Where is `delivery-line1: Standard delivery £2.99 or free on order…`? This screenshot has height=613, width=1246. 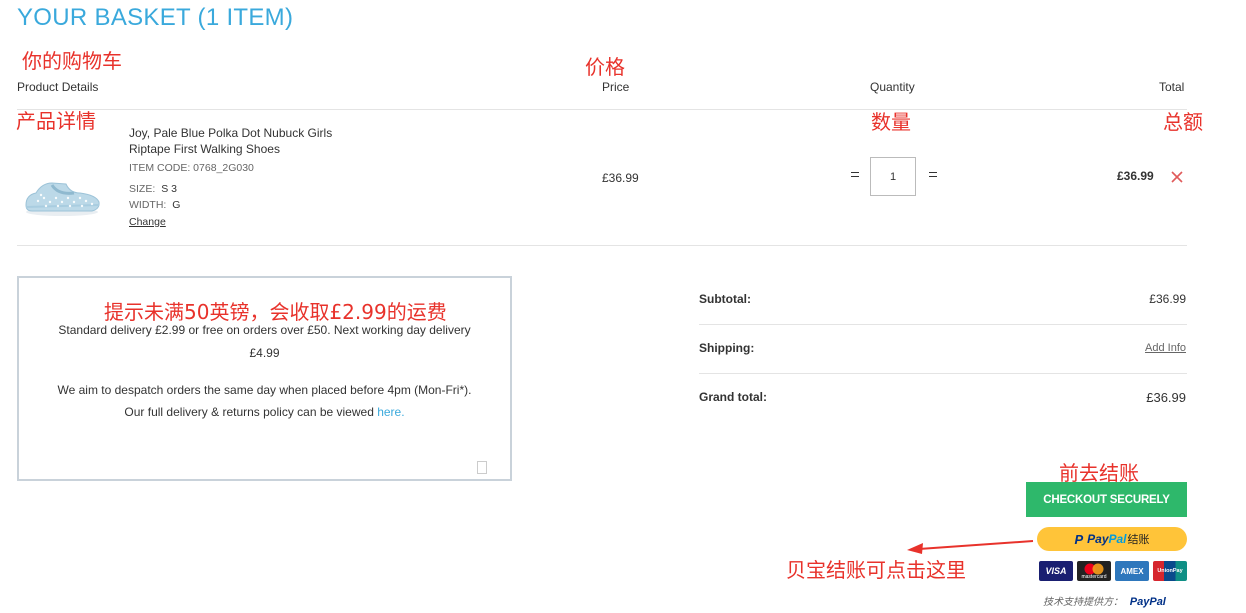 delivery-line1: Standard delivery £2.99 or free on order… is located at coordinates (264, 330).